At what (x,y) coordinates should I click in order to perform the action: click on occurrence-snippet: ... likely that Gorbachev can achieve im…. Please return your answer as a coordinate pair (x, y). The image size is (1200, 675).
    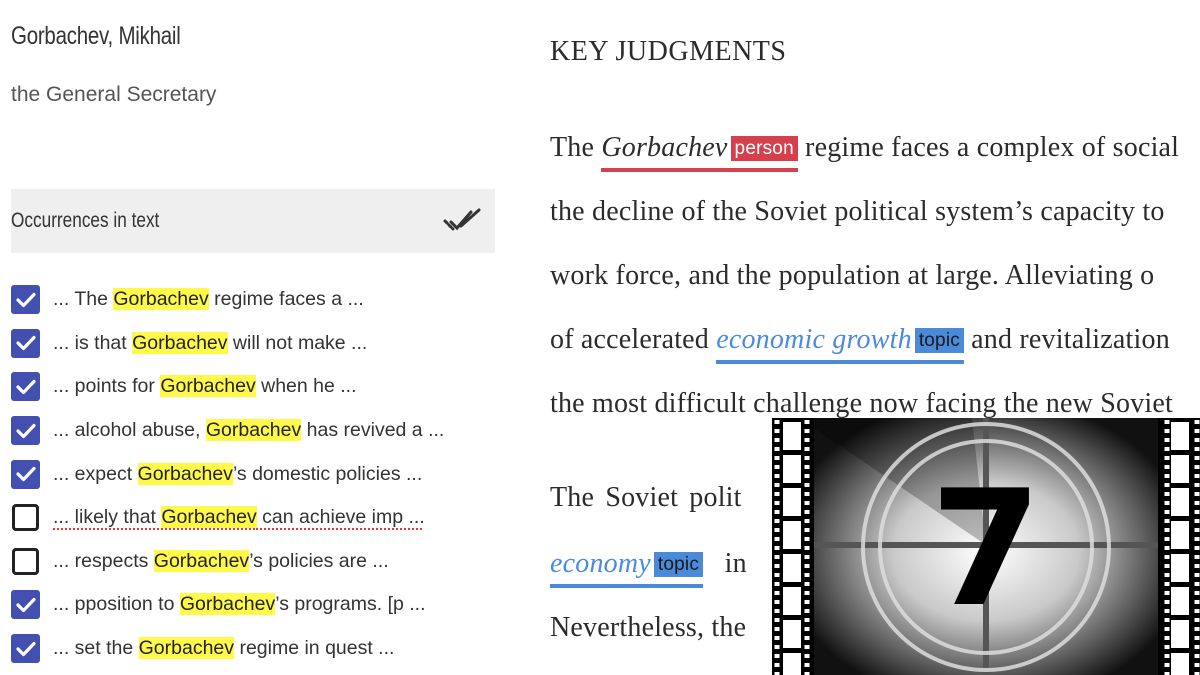
    Looking at the image, I should click on (239, 517).